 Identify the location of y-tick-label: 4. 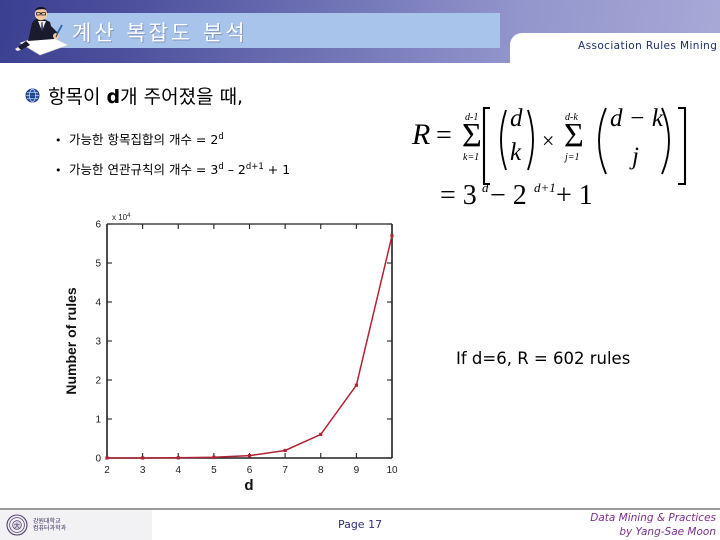
(98, 303).